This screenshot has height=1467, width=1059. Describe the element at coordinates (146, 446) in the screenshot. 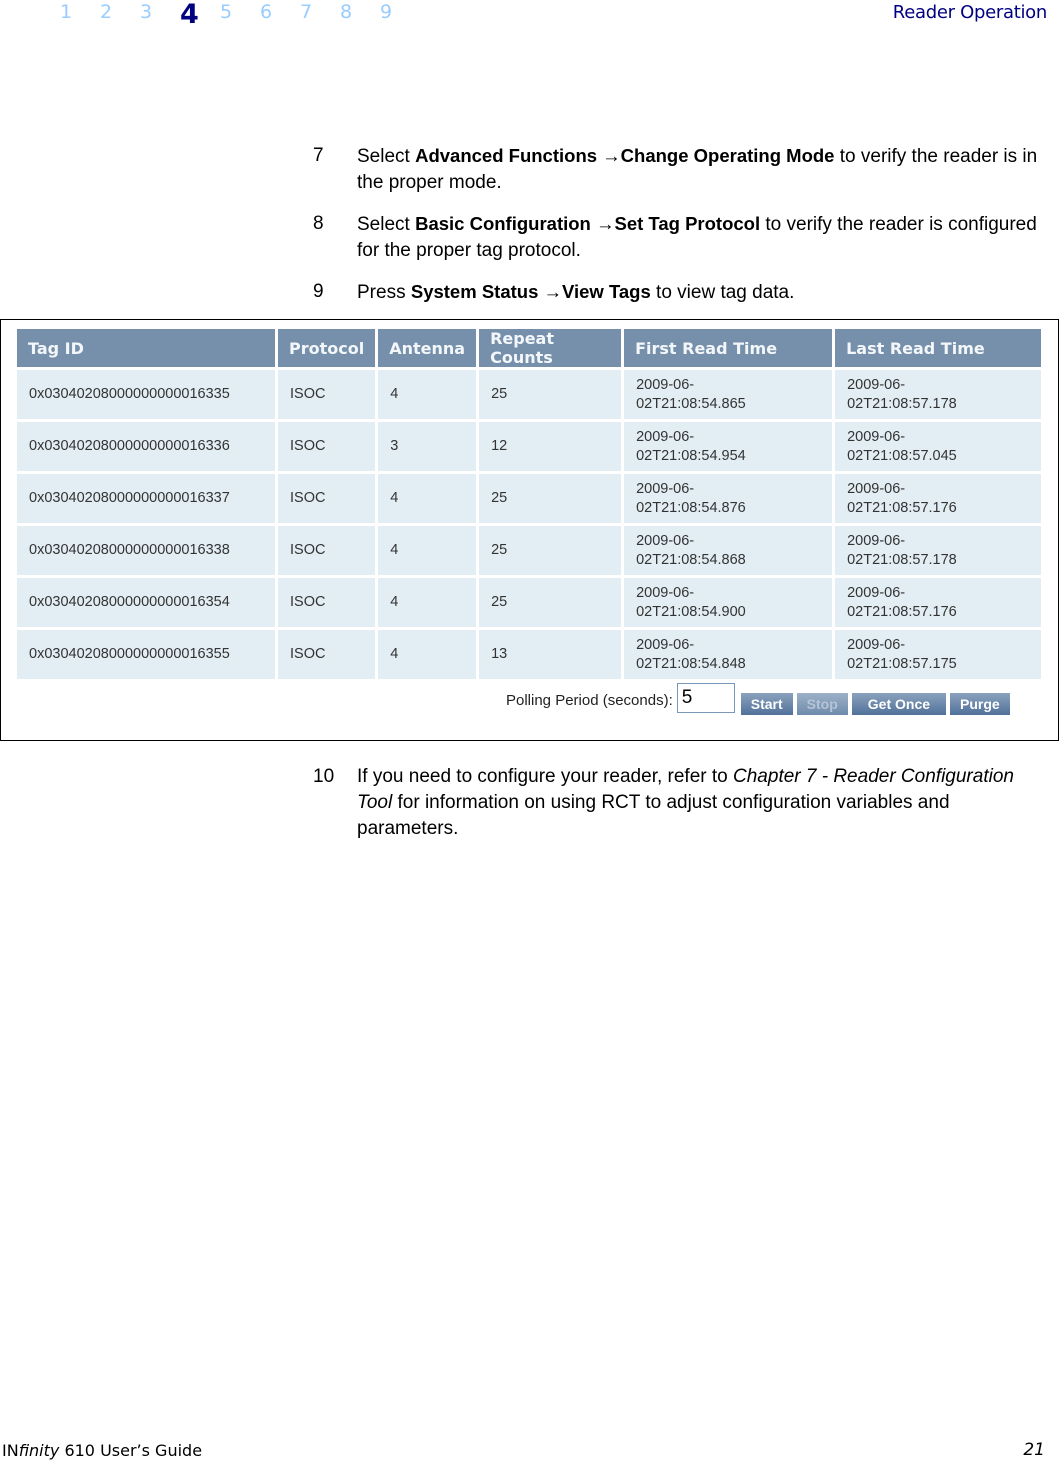

I see `cell-tag-id: 0x03040208000000000016336` at that location.